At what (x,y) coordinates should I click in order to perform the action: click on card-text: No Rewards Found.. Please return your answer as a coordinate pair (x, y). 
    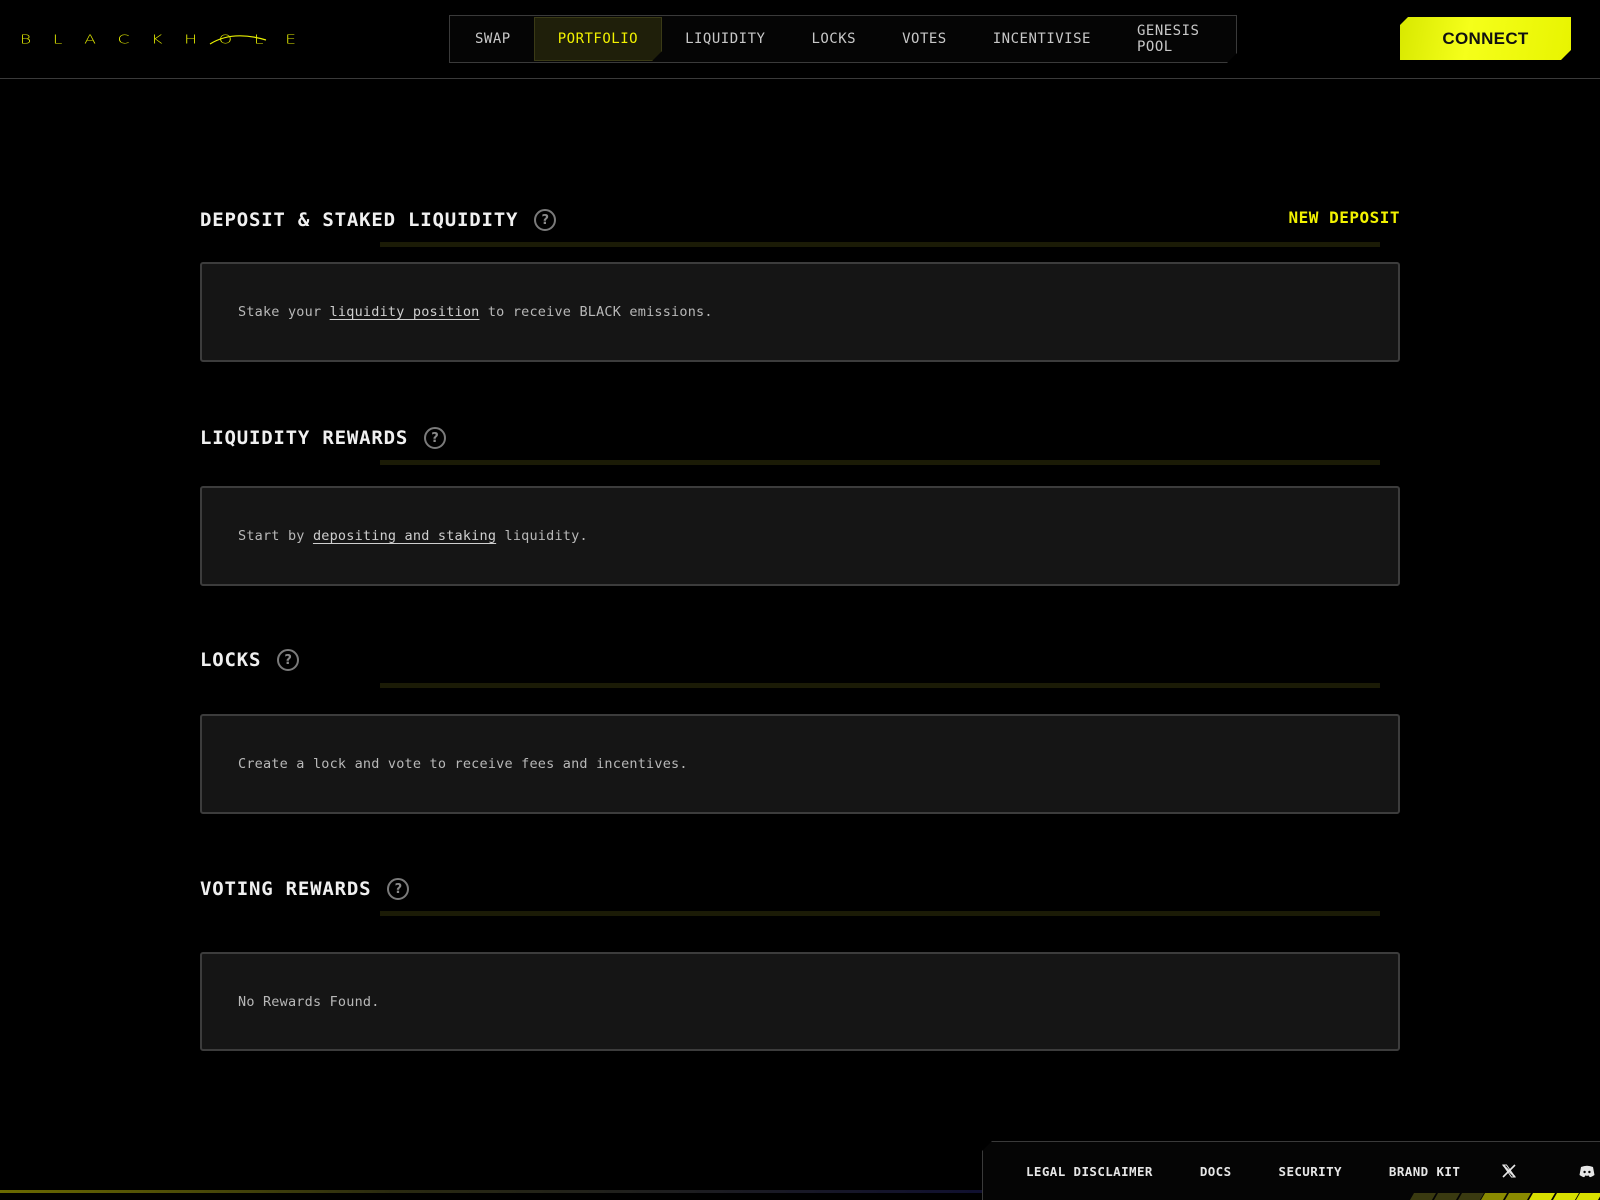
    Looking at the image, I should click on (309, 1001).